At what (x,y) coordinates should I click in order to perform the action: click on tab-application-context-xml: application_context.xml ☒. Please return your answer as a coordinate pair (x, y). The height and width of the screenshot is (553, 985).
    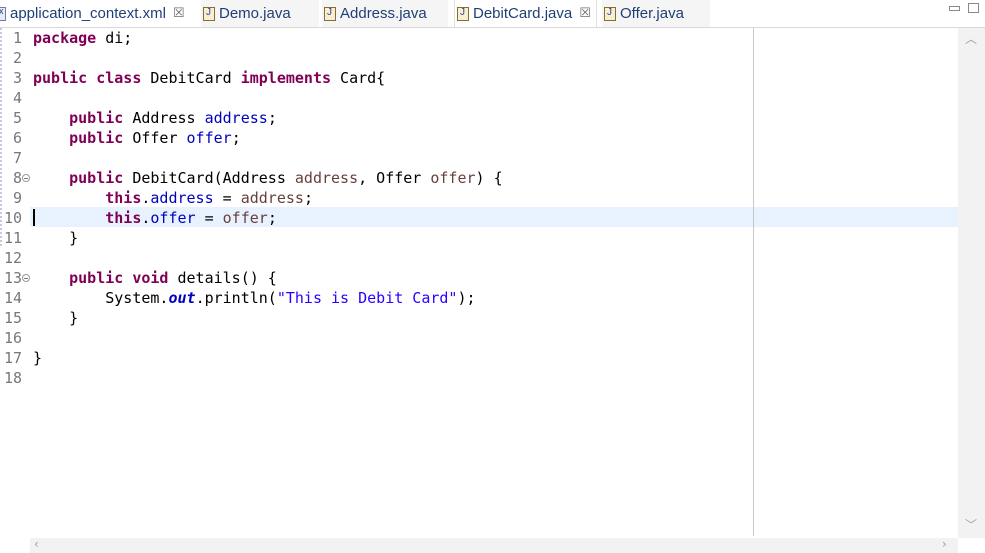
    Looking at the image, I should click on (97, 13).